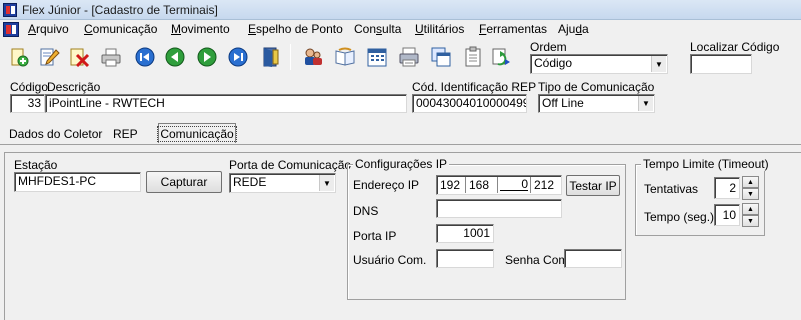 Image resolution: width=801 pixels, height=320 pixels. I want to click on tab-rep: REP, so click(125, 134).